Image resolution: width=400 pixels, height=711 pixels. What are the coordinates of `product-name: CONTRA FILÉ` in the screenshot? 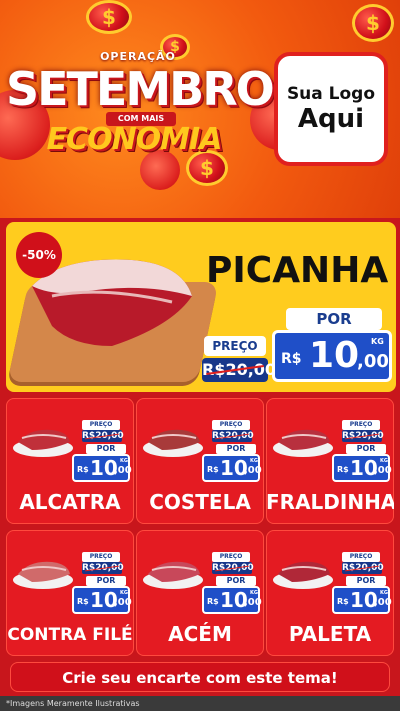 It's located at (70, 635).